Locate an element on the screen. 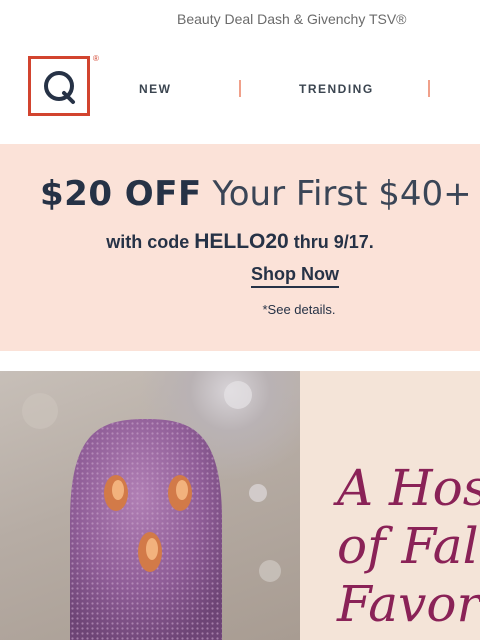 The height and width of the screenshot is (640, 480). see-details-link: *See details. is located at coordinates (240, 309).